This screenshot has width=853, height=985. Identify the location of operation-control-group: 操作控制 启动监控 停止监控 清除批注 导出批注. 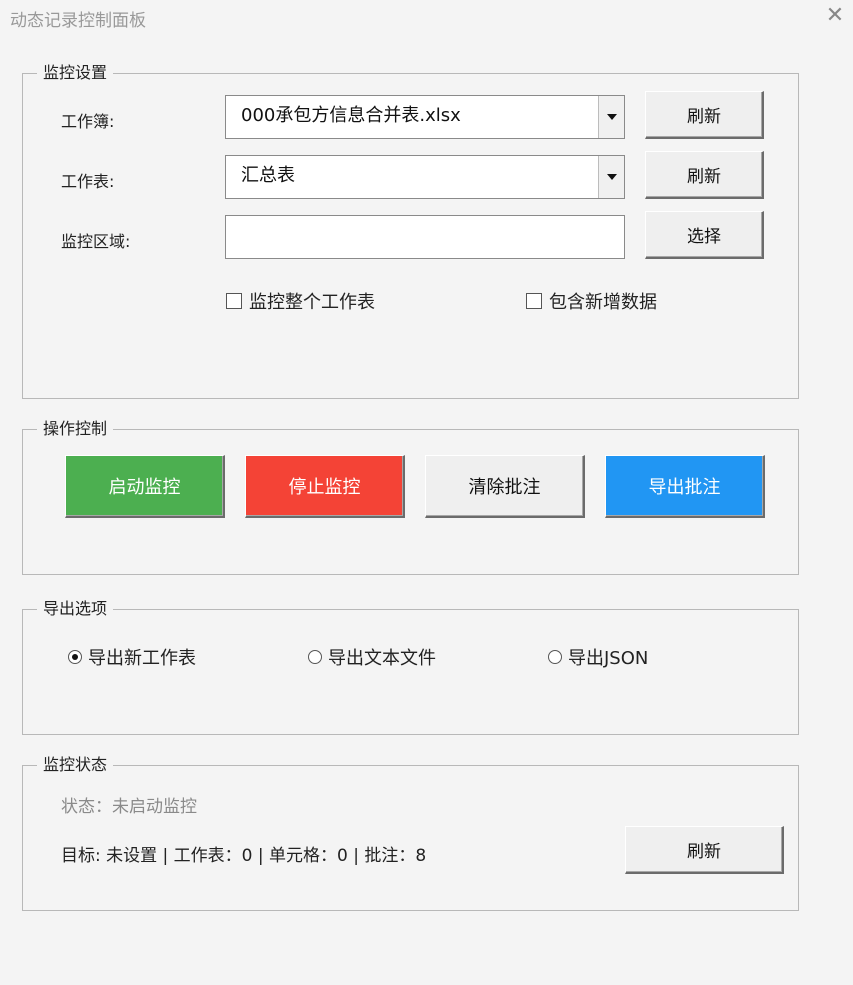
(410, 496).